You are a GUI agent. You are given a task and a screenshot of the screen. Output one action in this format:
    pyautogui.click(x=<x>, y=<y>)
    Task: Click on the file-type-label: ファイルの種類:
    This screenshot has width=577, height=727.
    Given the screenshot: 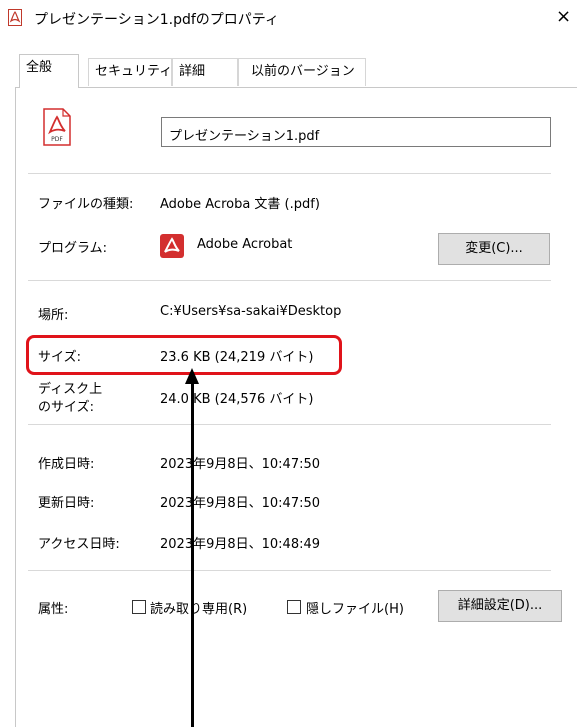 What is the action you would take?
    pyautogui.click(x=86, y=204)
    